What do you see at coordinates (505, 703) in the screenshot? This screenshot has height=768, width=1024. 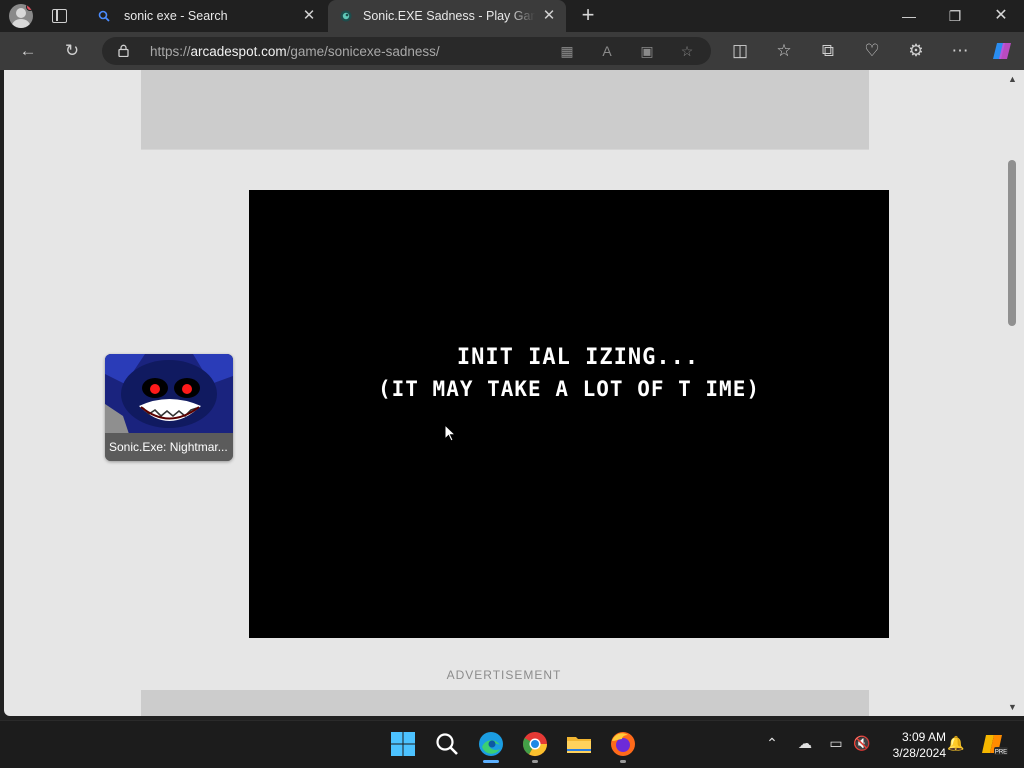 I see `bottom-advertisement-slot` at bounding box center [505, 703].